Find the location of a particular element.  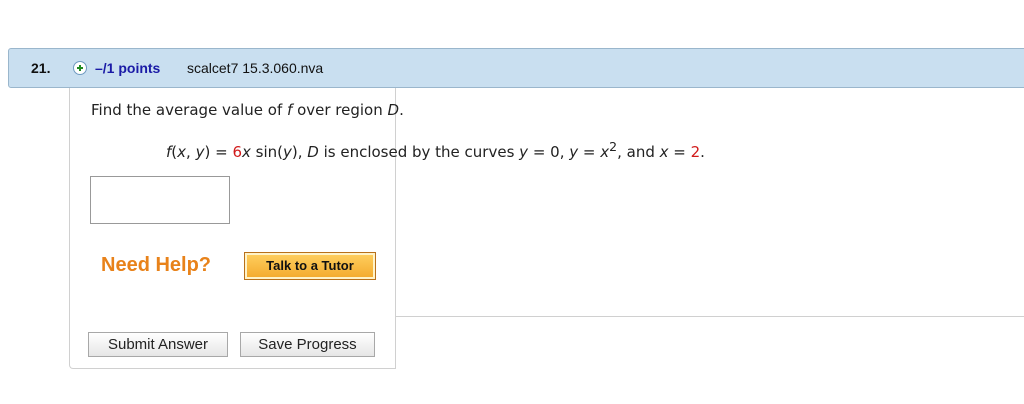

question-number: 21. is located at coordinates (41, 68).